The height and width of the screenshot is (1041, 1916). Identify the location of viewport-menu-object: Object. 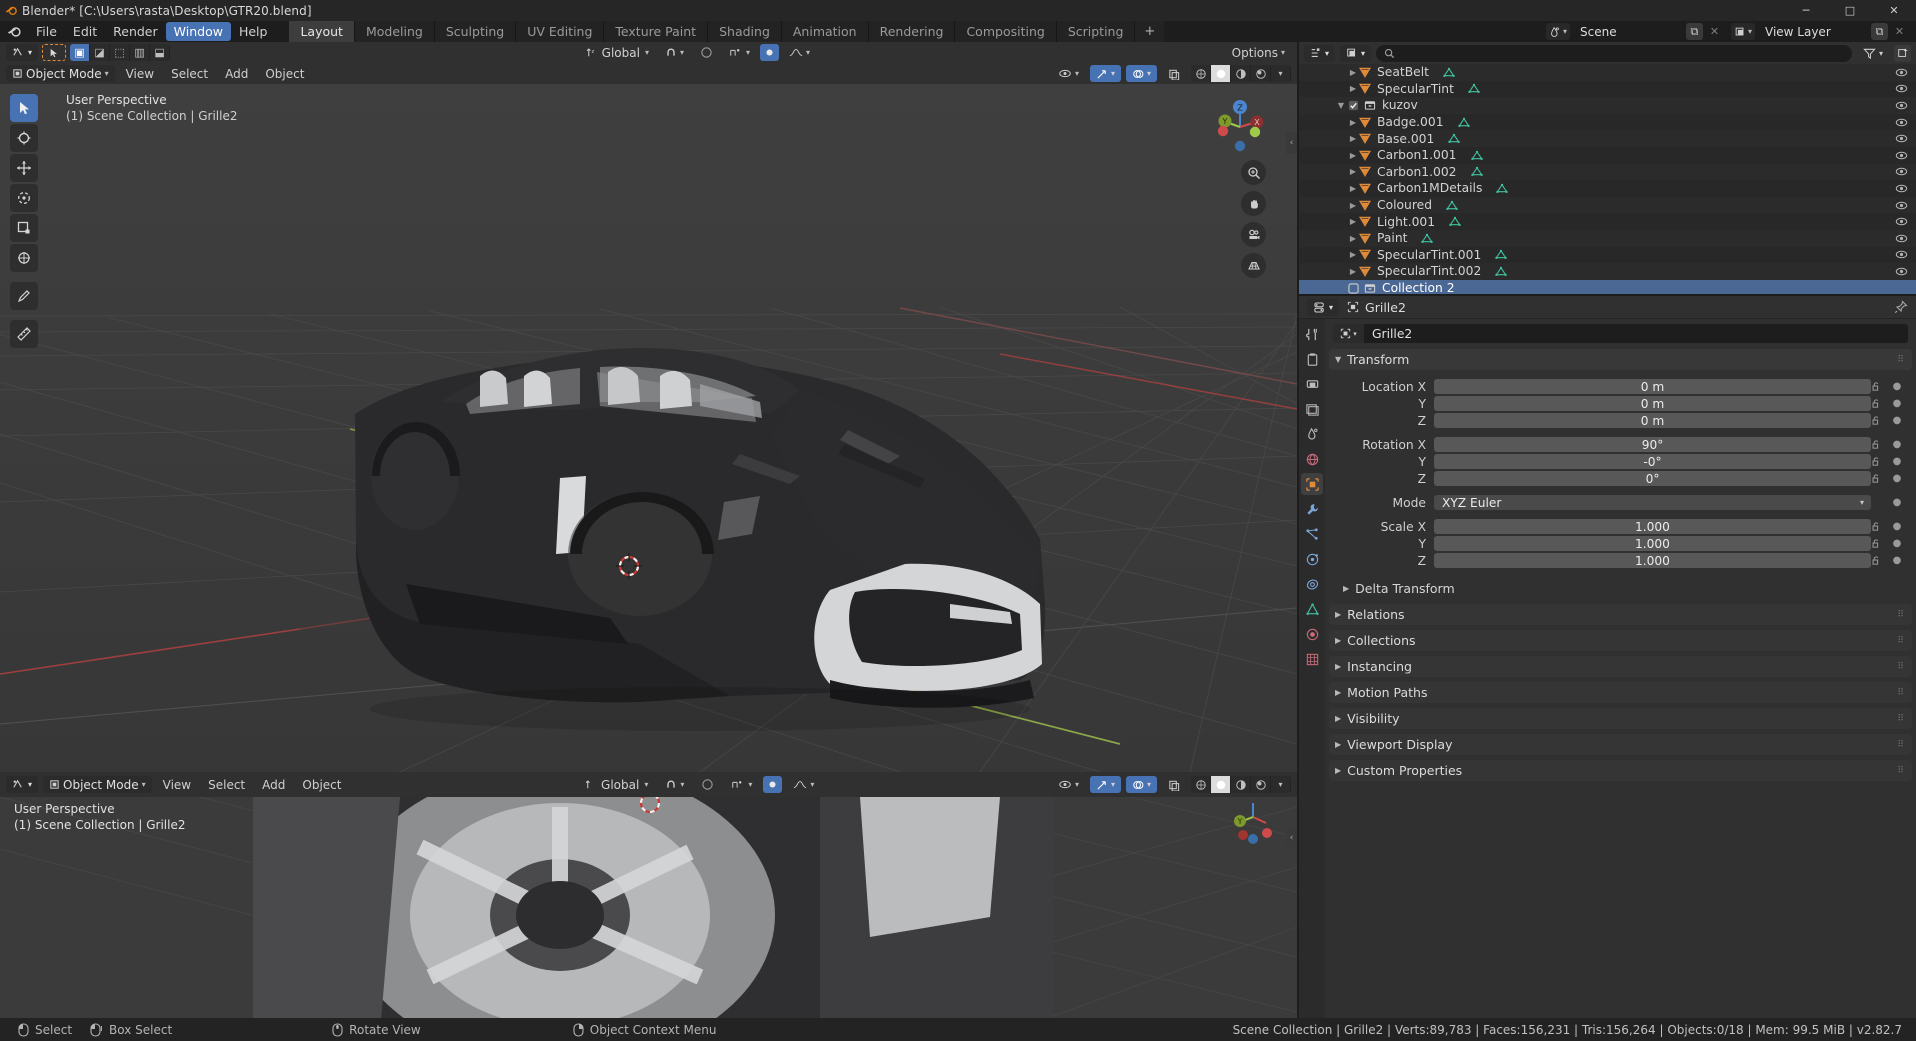
(284, 73).